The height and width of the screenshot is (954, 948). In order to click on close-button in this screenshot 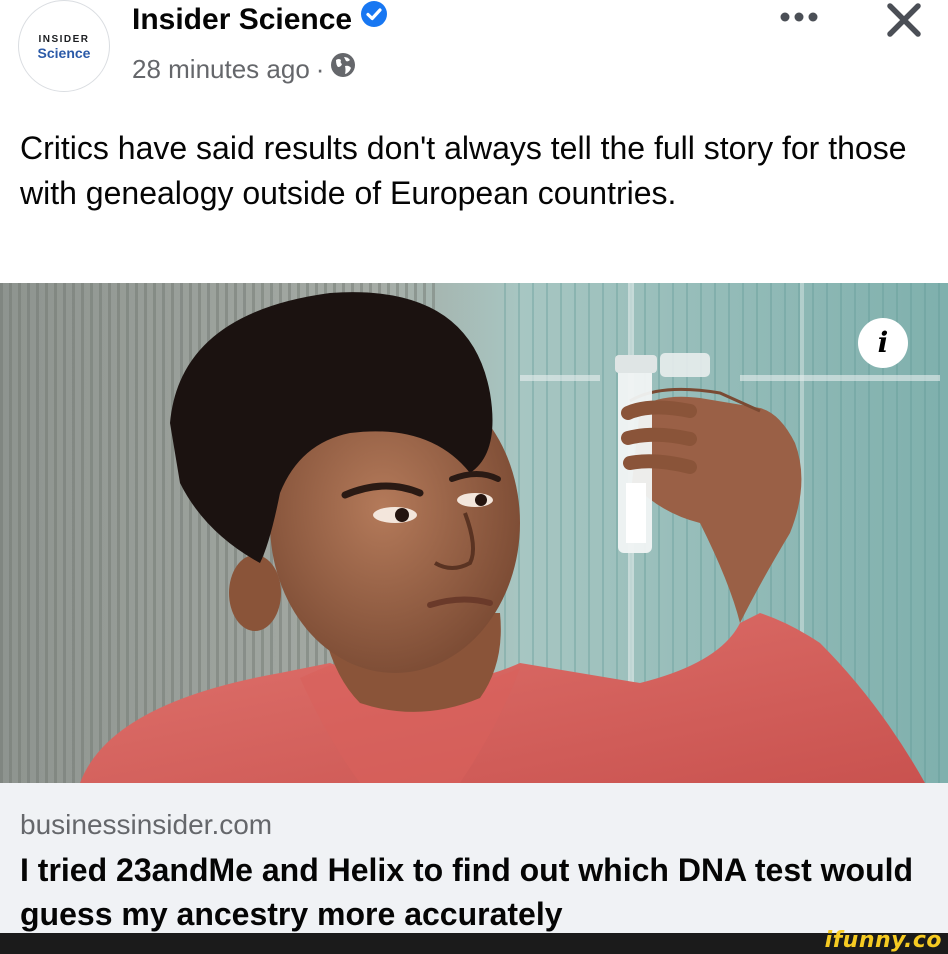, I will do `click(904, 20)`.